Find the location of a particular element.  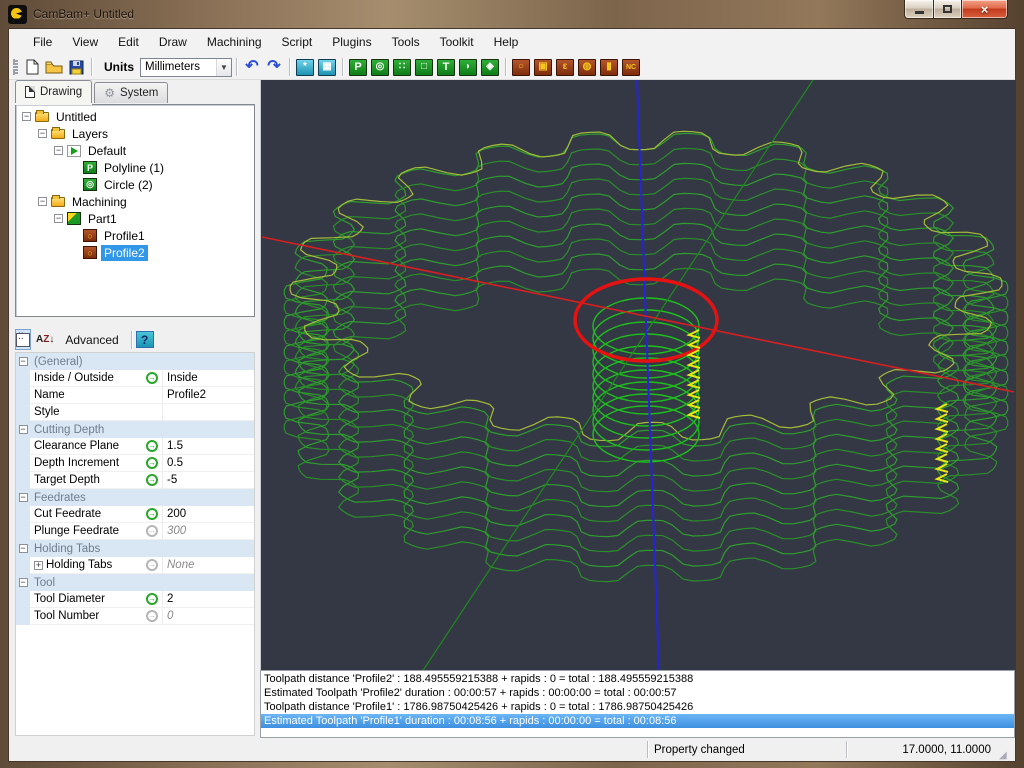

property-value: 2 is located at coordinates (208, 599).